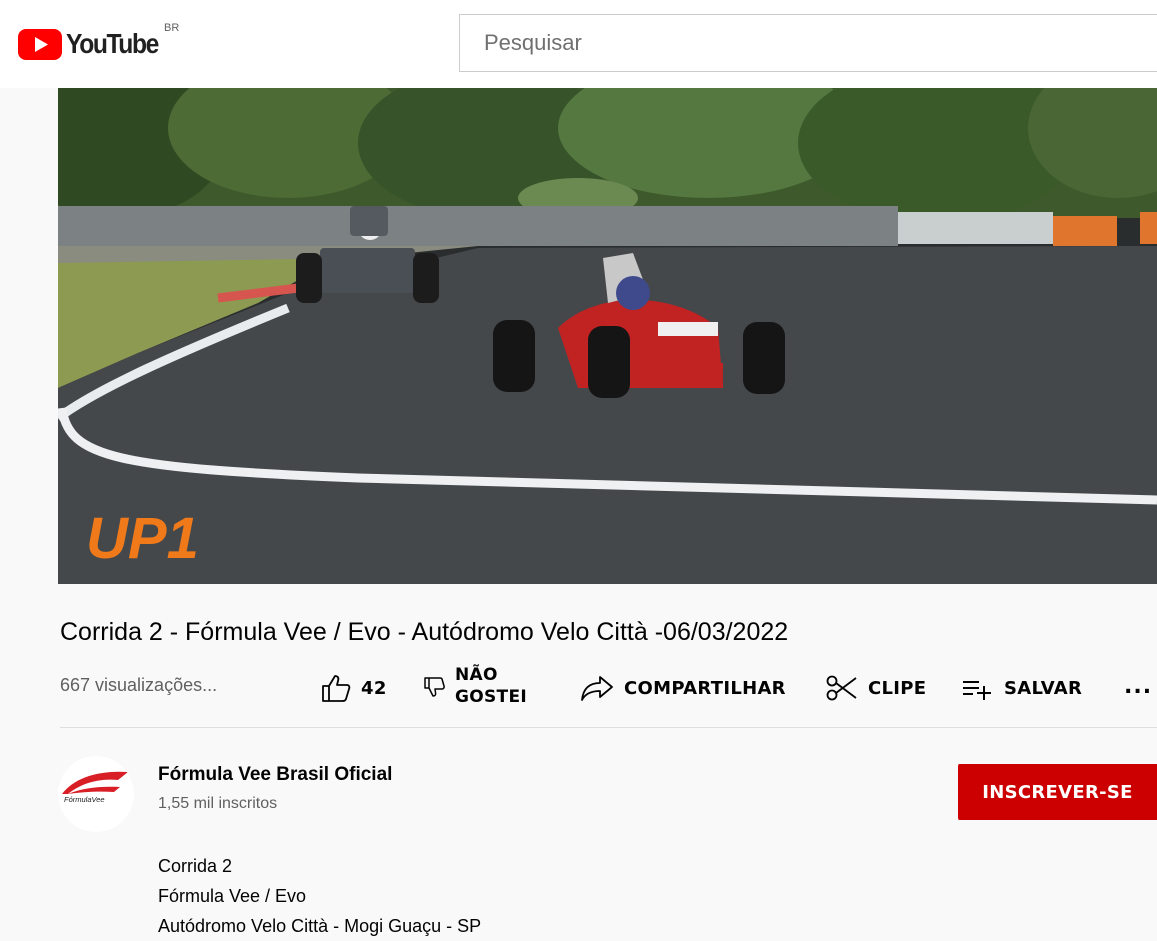 This screenshot has height=941, width=1157. I want to click on dislike-label-line2: GOSTEI, so click(491, 697).